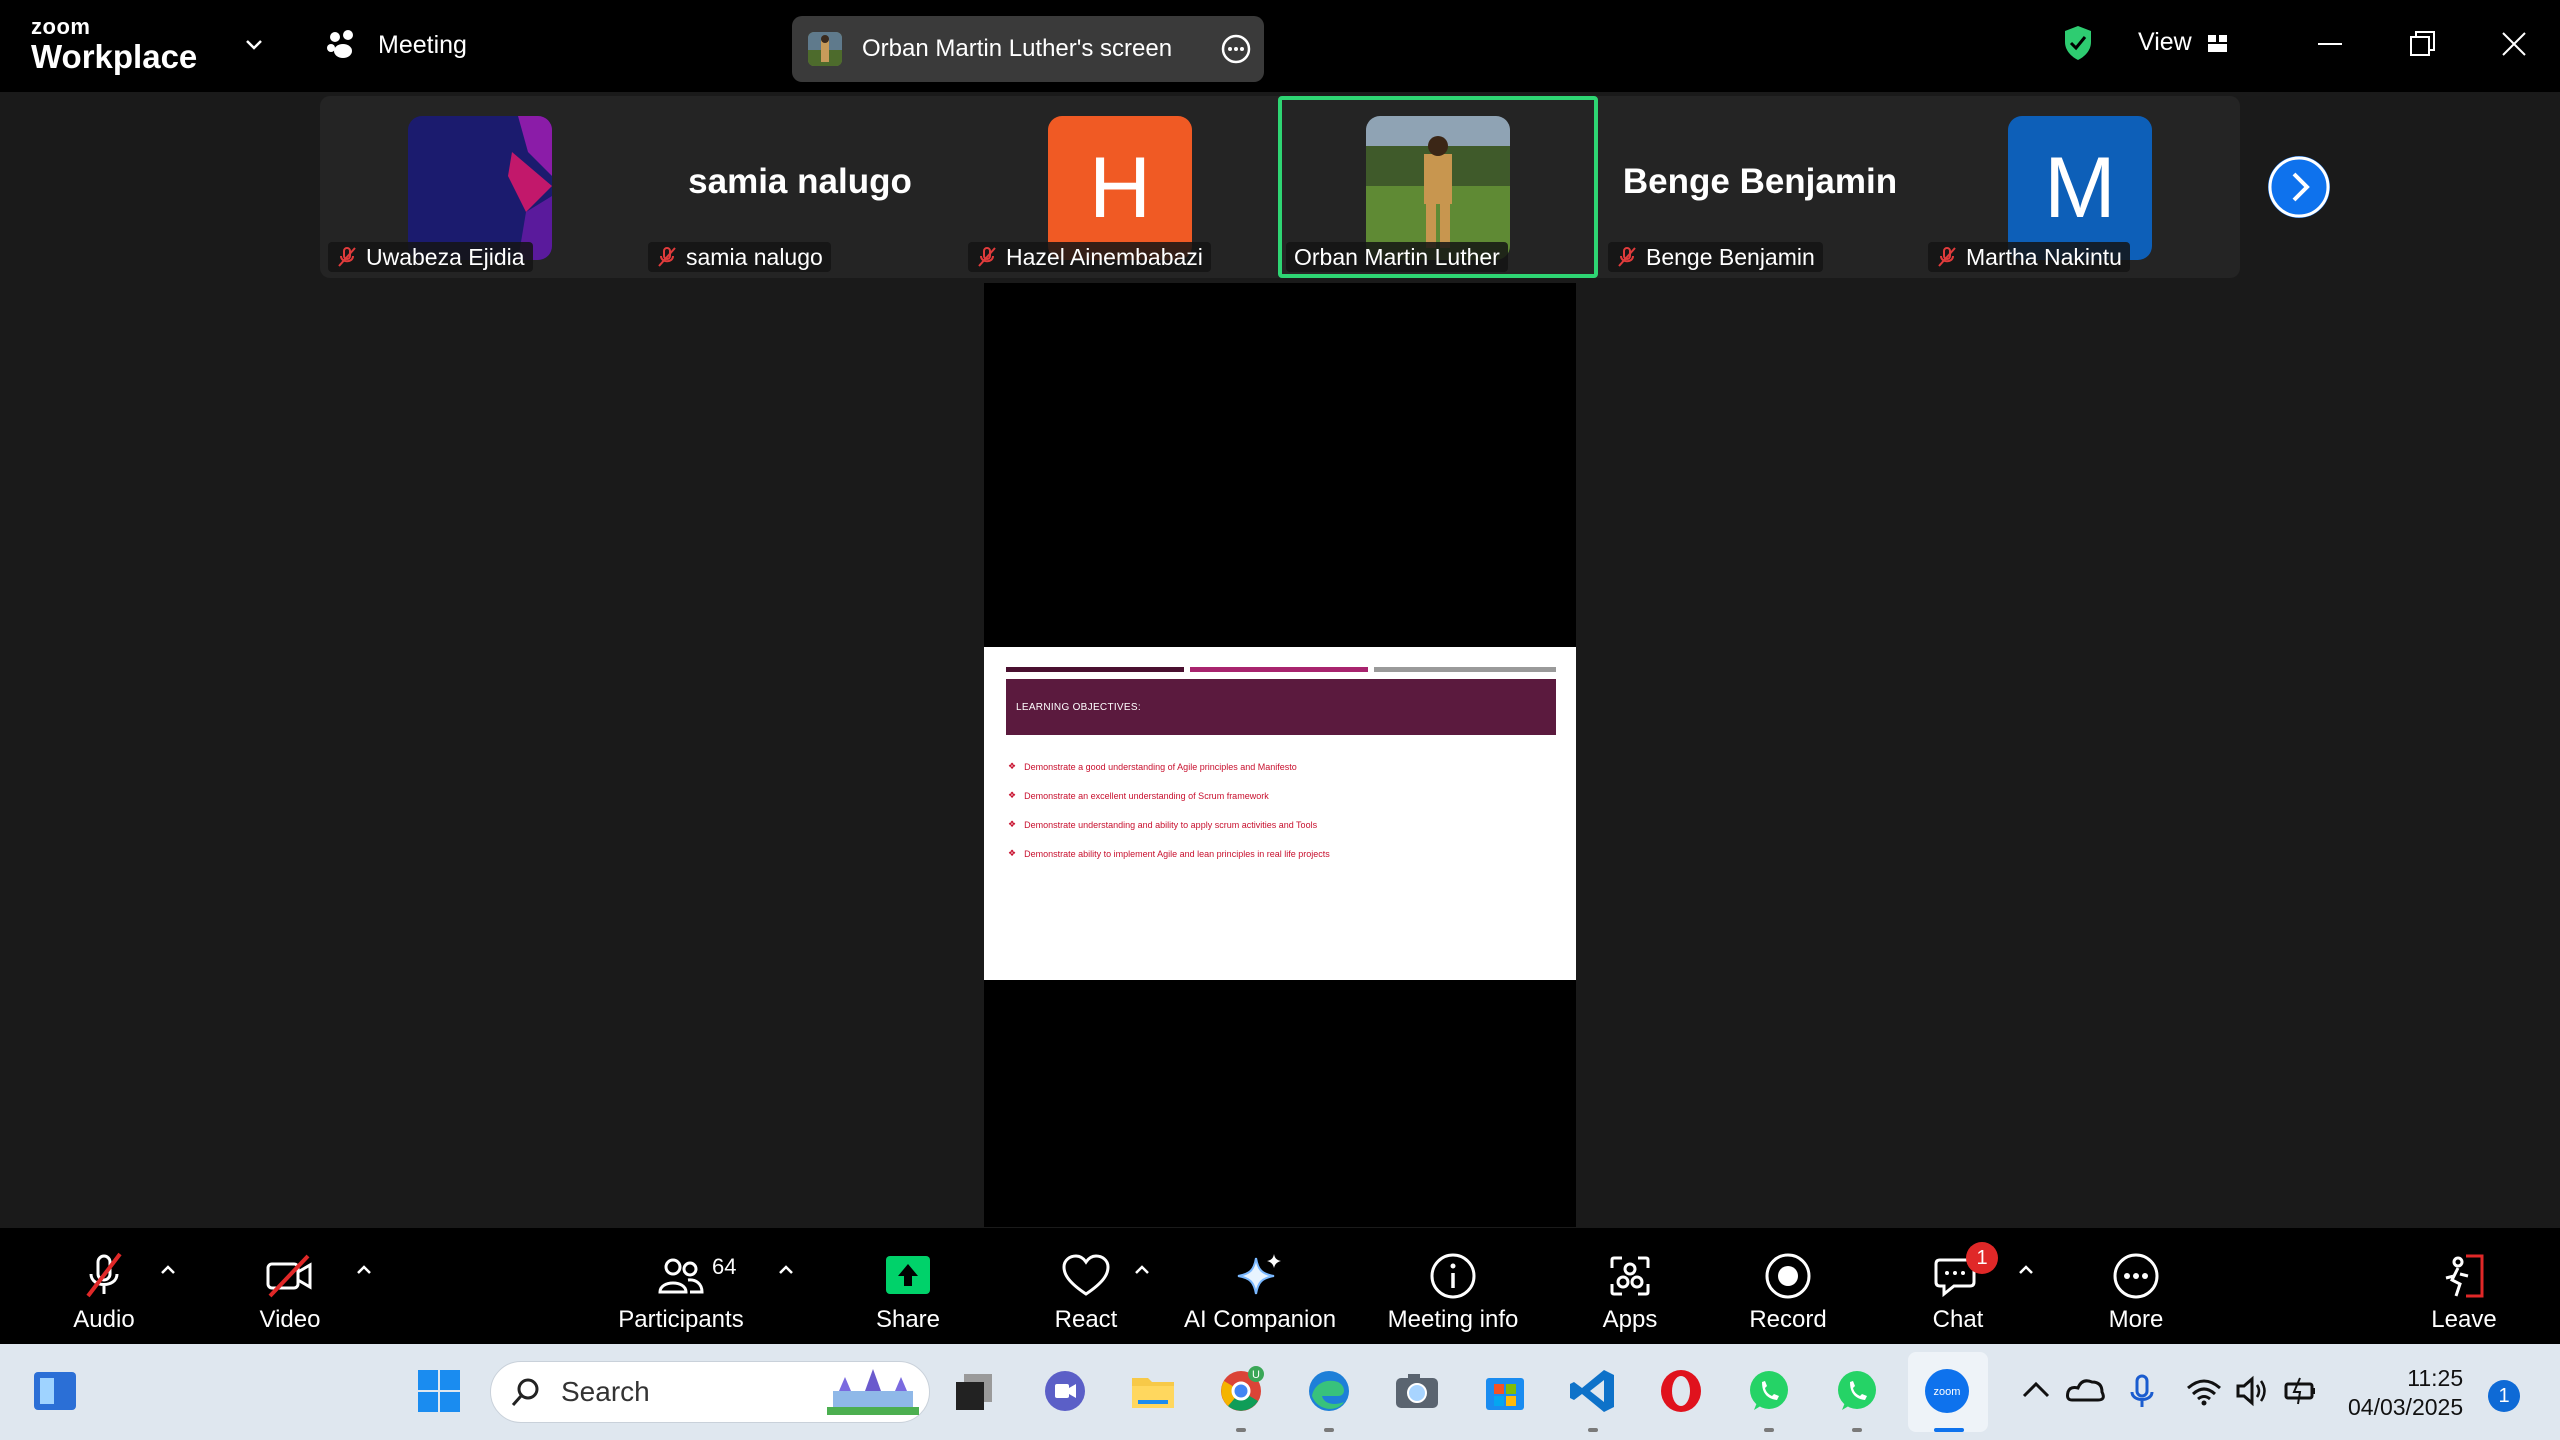  What do you see at coordinates (873, 1392) in the screenshot?
I see `search-highlight-castle-icon` at bounding box center [873, 1392].